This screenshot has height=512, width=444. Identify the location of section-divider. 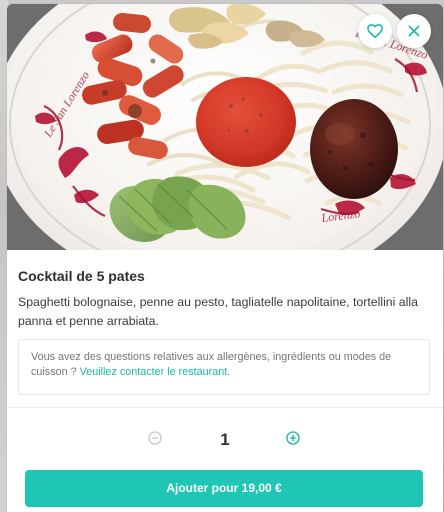
(225, 407).